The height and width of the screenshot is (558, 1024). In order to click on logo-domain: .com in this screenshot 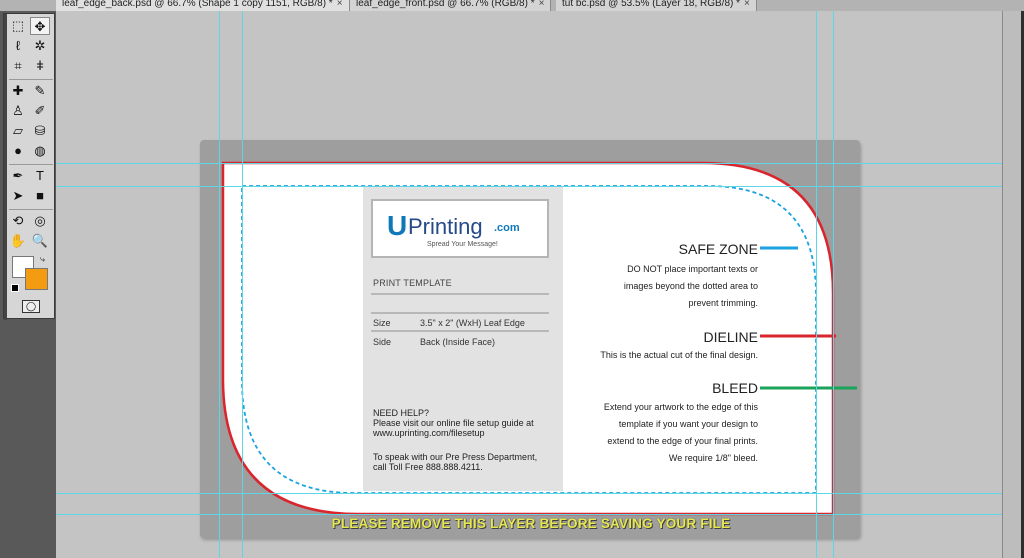, I will do `click(507, 228)`.